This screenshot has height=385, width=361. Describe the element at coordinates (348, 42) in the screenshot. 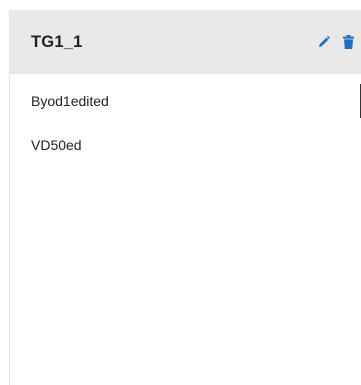

I see `trash-icon` at that location.